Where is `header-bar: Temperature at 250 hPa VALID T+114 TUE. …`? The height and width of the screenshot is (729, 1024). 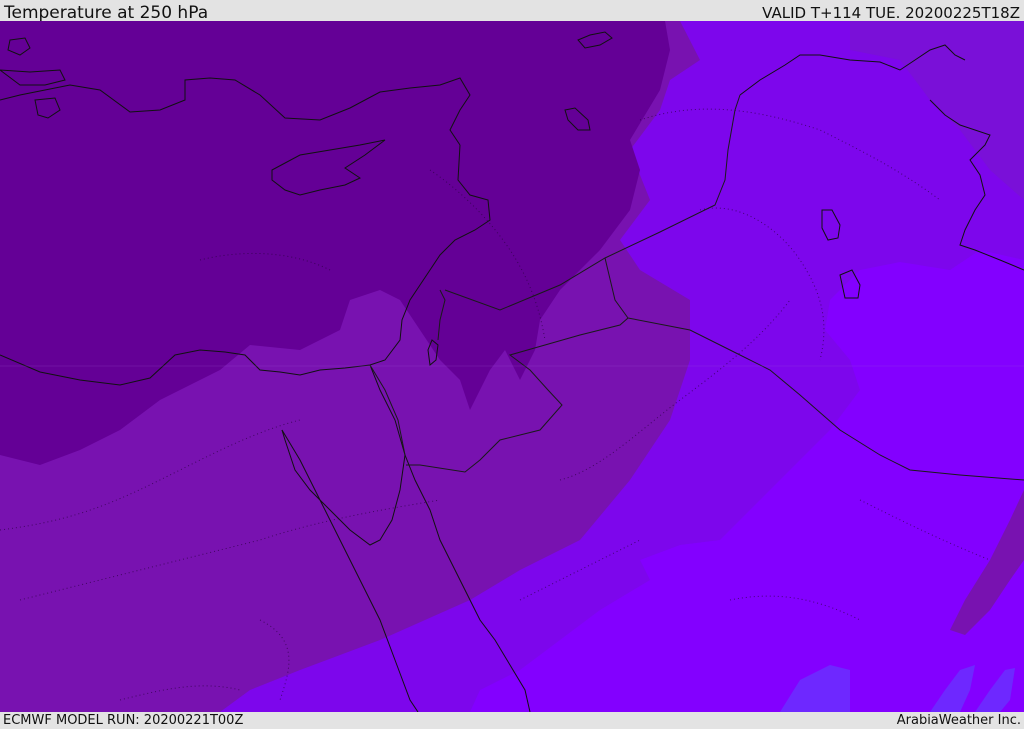 header-bar: Temperature at 250 hPa VALID T+114 TUE. … is located at coordinates (512, 11).